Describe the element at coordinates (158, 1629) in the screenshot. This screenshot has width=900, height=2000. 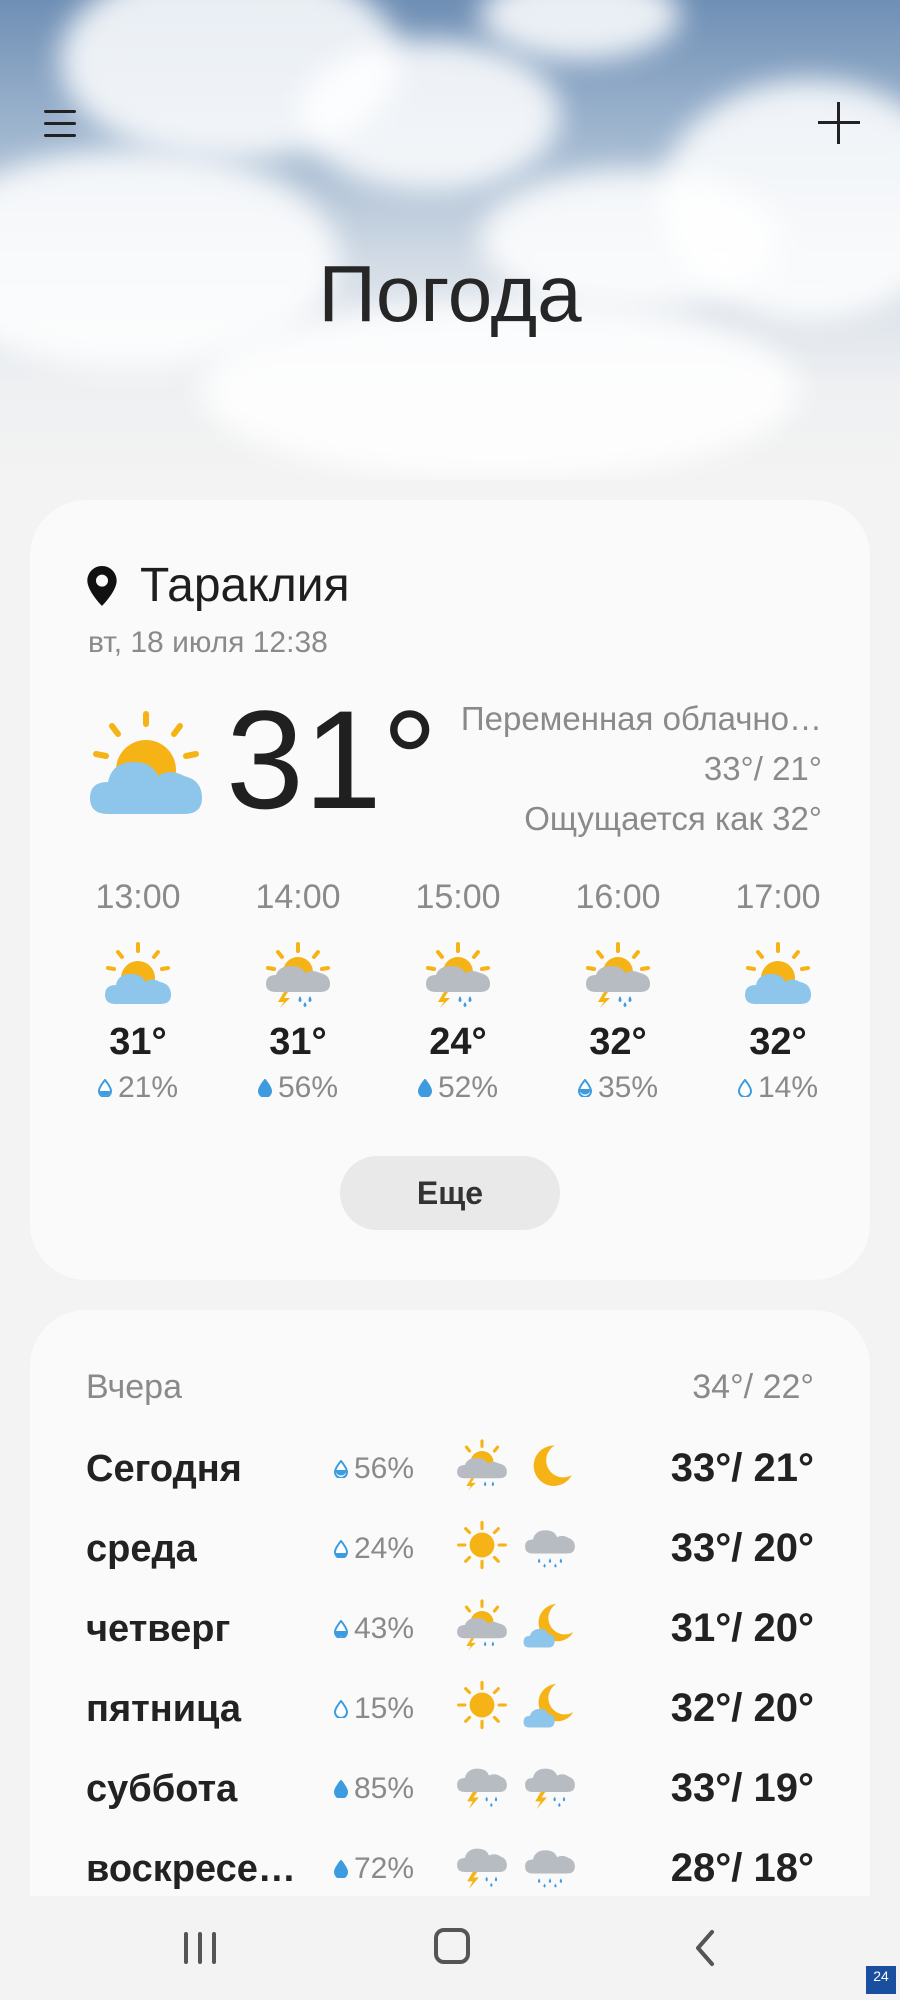
I see `day-name: четверг` at that location.